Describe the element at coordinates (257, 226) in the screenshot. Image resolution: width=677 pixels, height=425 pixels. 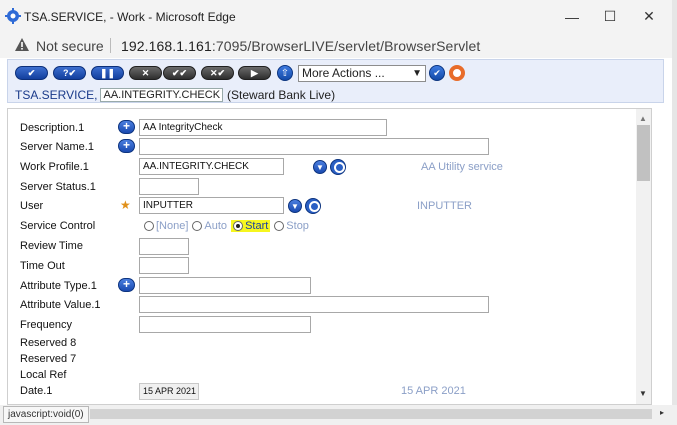
I see `radio-label-start: Start` at that location.